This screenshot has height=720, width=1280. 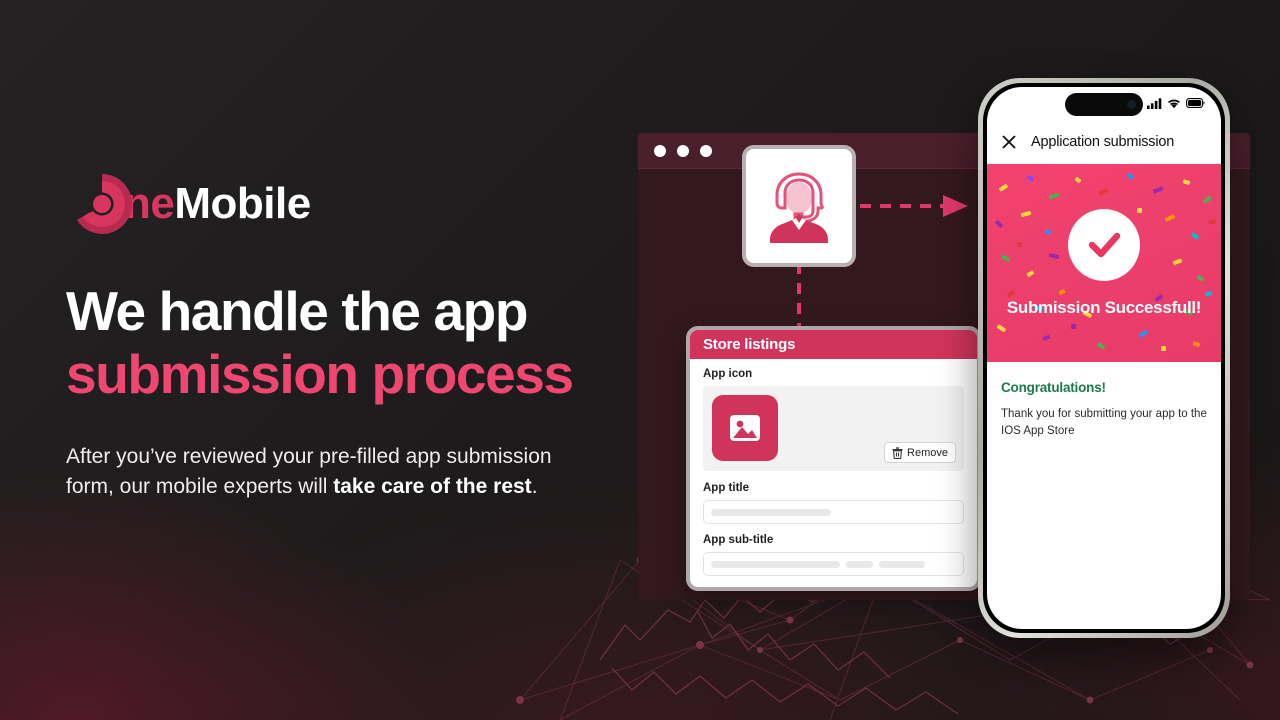 I want to click on image-placeholder-icon, so click(x=745, y=428).